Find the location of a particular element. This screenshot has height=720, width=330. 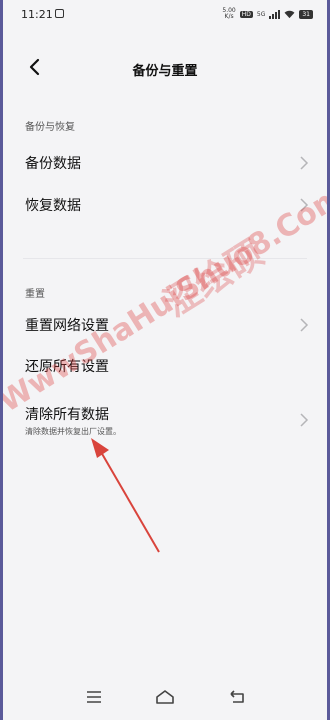

backup-data-row: 备份数据 is located at coordinates (165, 163).